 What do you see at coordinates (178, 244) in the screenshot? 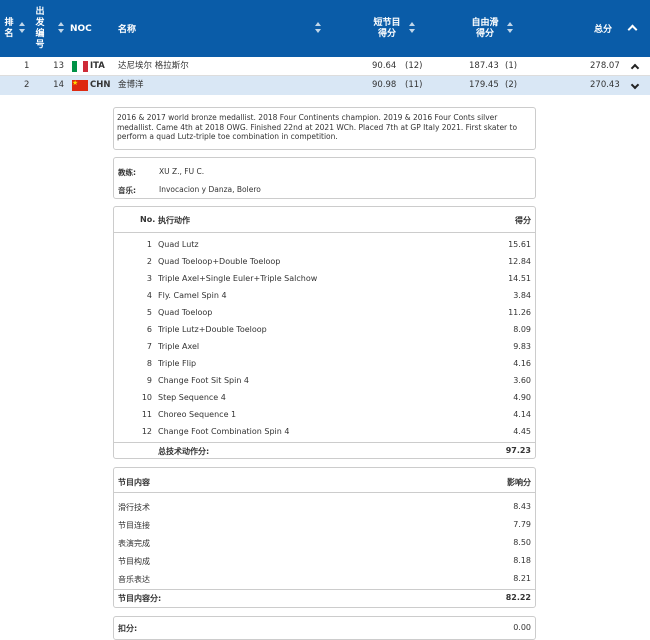
I see `element-name: Quad Lutz` at bounding box center [178, 244].